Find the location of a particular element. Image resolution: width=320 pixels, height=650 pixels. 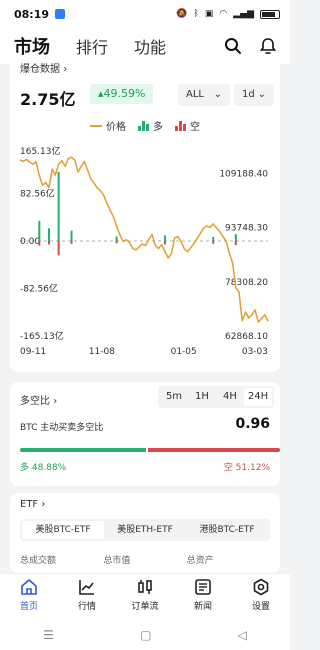

y-left-tick: 0.00 is located at coordinates (30, 242).